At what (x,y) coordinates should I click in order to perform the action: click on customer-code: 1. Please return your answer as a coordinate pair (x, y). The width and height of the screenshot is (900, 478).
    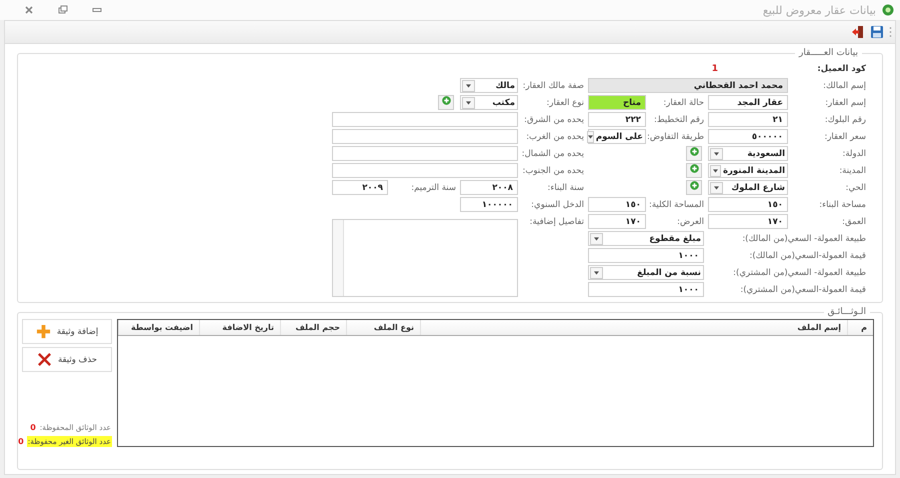
    Looking at the image, I should click on (714, 69).